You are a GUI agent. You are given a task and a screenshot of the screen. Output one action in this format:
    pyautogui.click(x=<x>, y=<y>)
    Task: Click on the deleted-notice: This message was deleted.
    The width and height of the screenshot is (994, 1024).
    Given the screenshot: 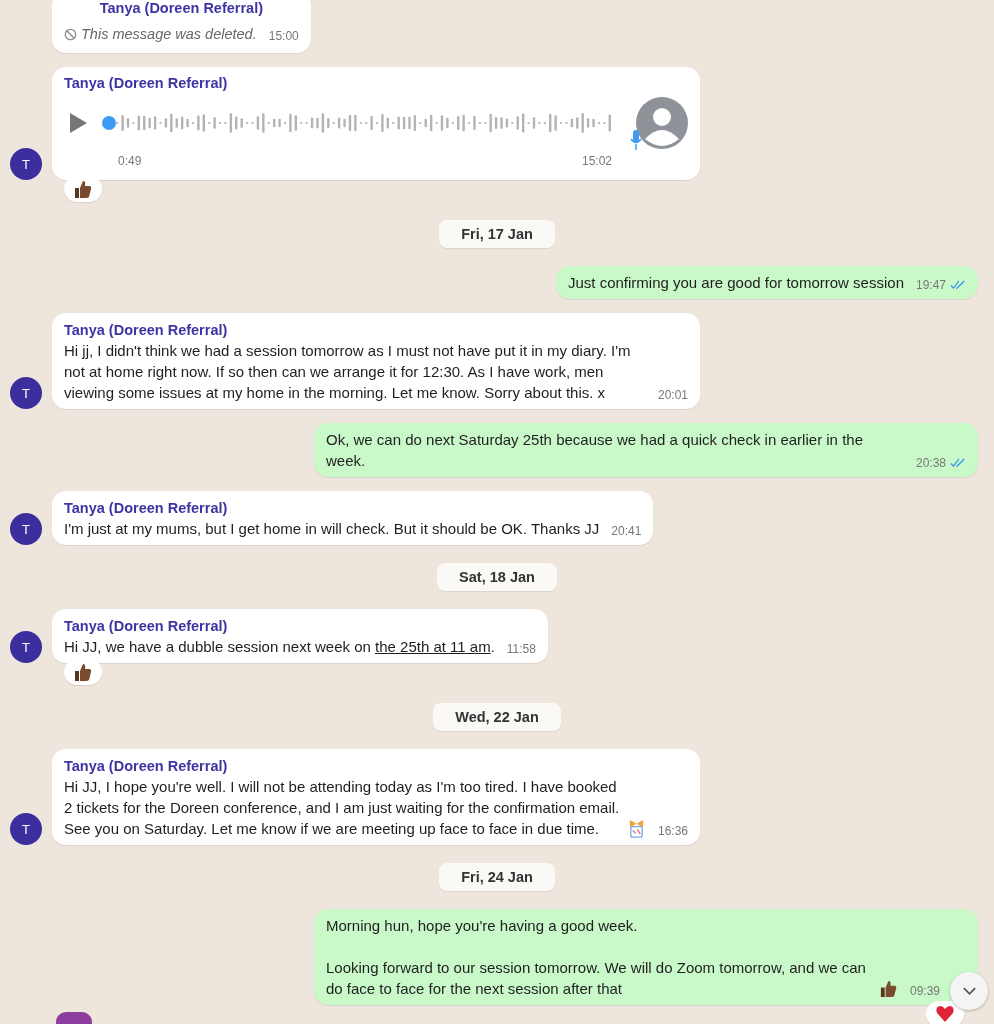 What is the action you would take?
    pyautogui.click(x=169, y=34)
    